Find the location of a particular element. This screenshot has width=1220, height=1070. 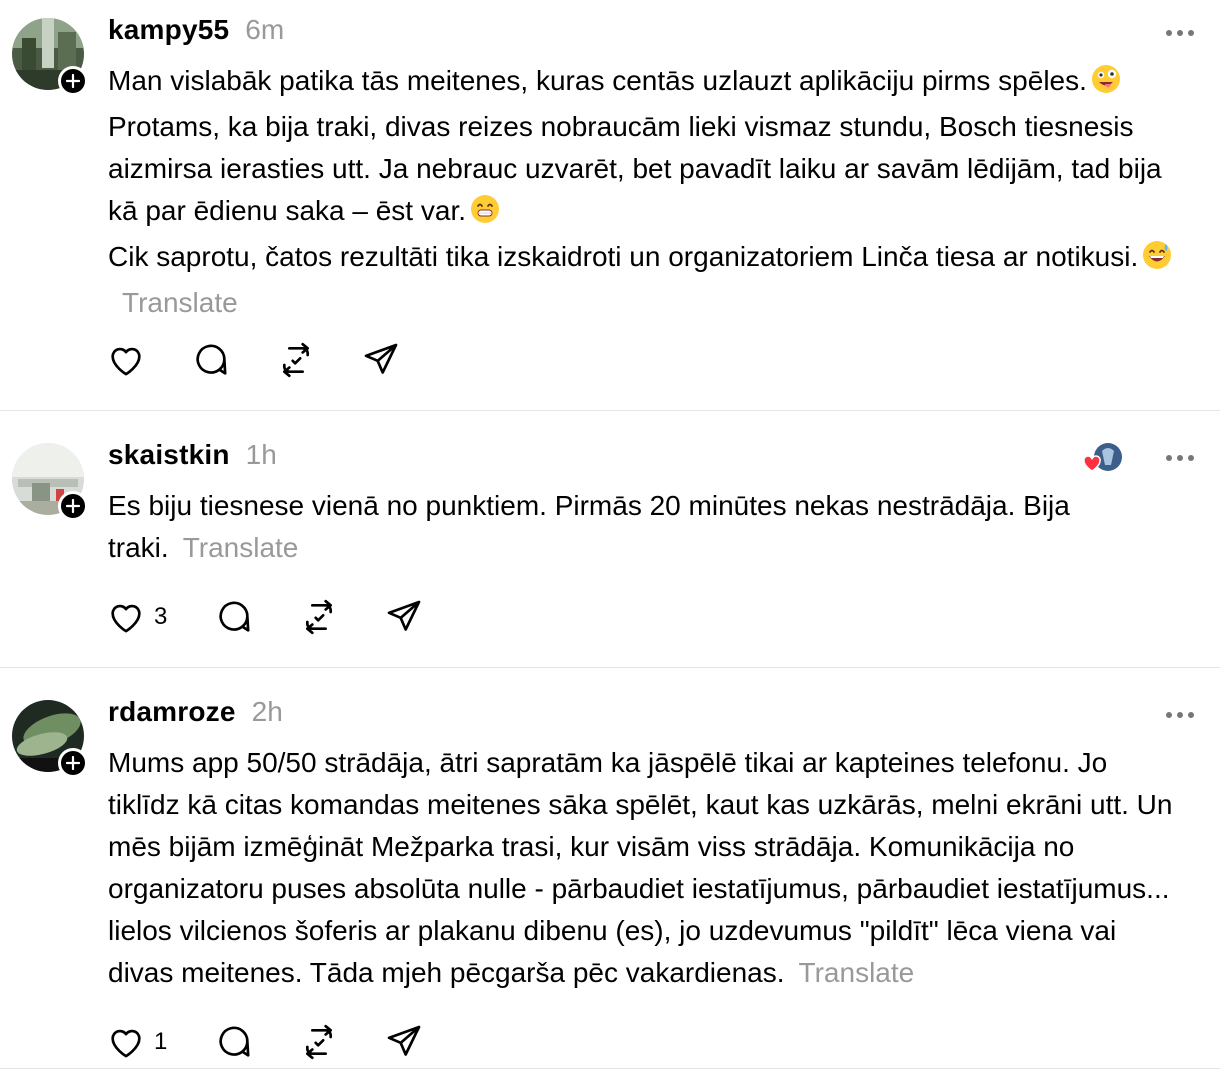

username: kampy55 is located at coordinates (168, 30).